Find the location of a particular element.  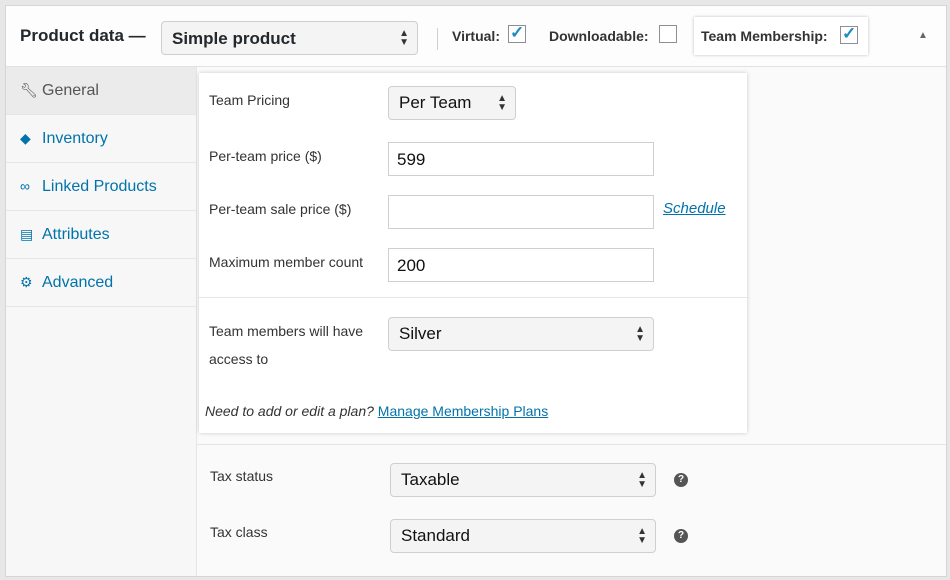

max-member-count-label: Maximum member count is located at coordinates (286, 262).